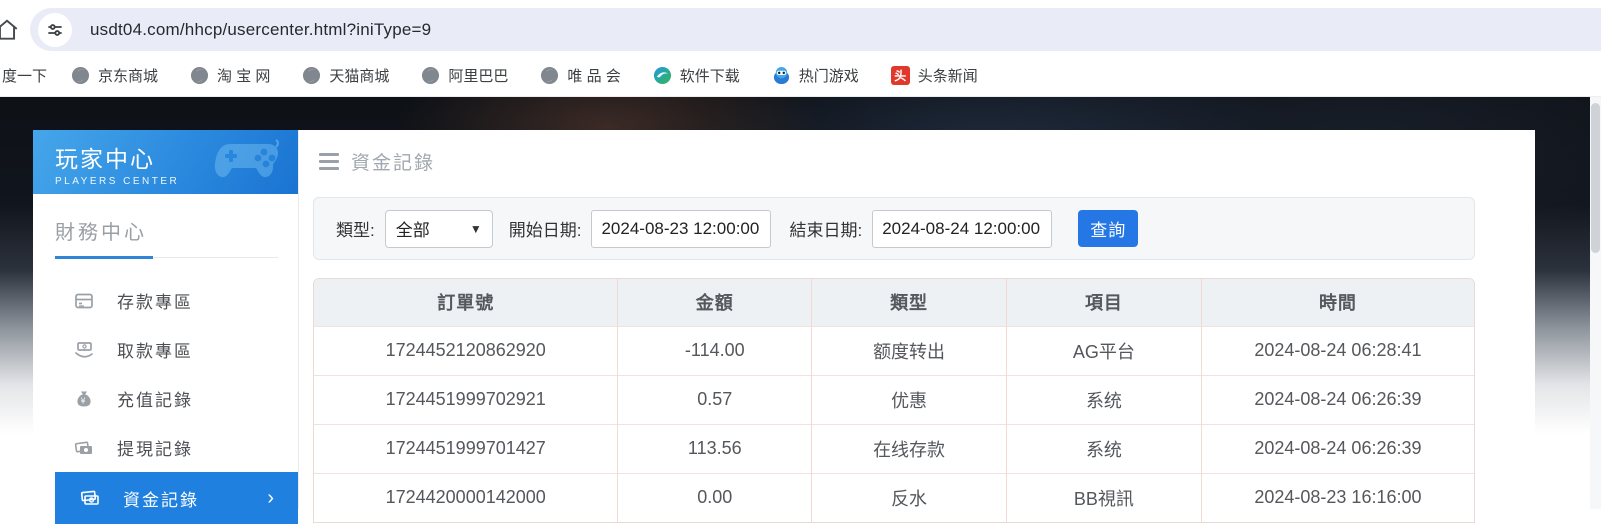 The height and width of the screenshot is (524, 1601). I want to click on page-title: 資金記錄, so click(393, 163).